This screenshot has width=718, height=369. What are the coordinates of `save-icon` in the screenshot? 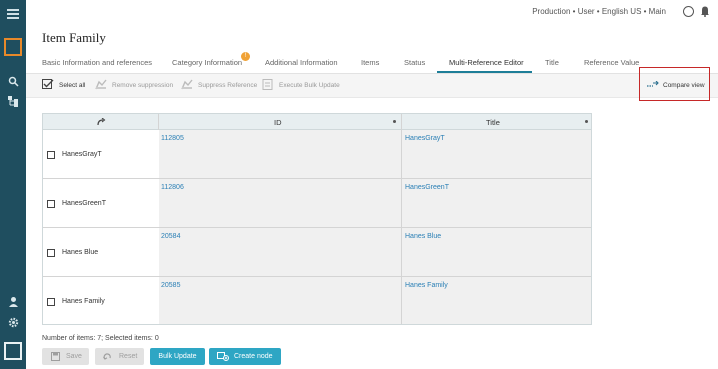 It's located at (55, 356).